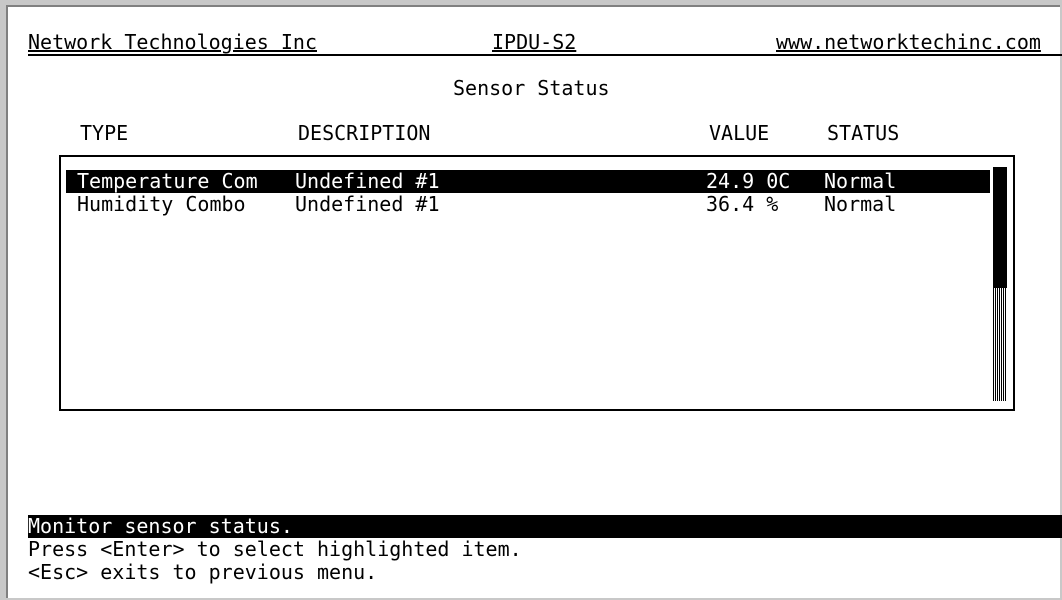 The height and width of the screenshot is (600, 1062). Describe the element at coordinates (161, 204) in the screenshot. I see `row-type: Humidity Combo` at that location.